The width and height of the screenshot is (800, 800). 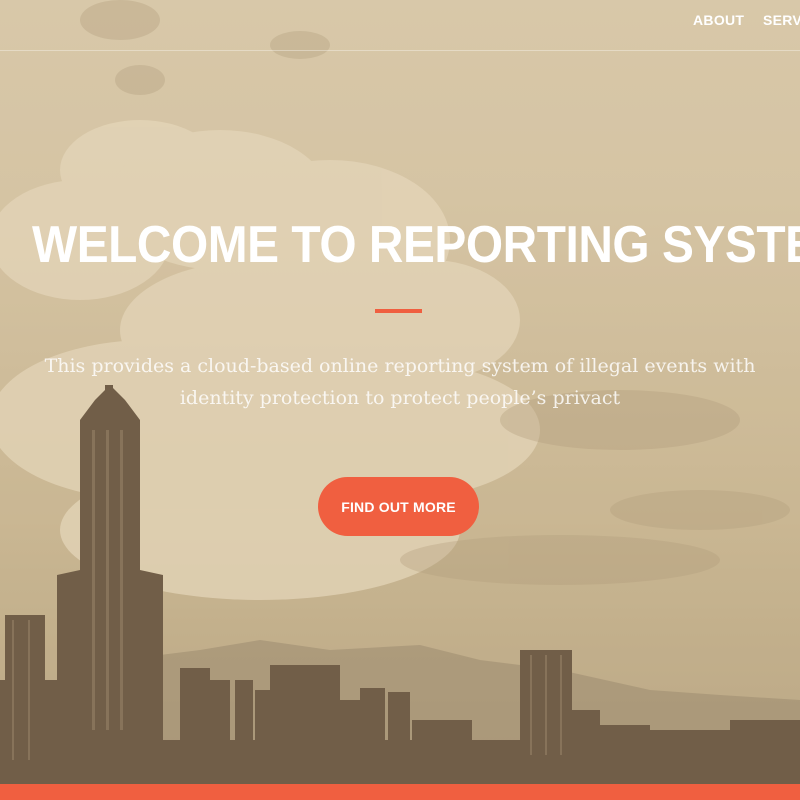 What do you see at coordinates (400, 792) in the screenshot?
I see `bottom-accent-bar` at bounding box center [400, 792].